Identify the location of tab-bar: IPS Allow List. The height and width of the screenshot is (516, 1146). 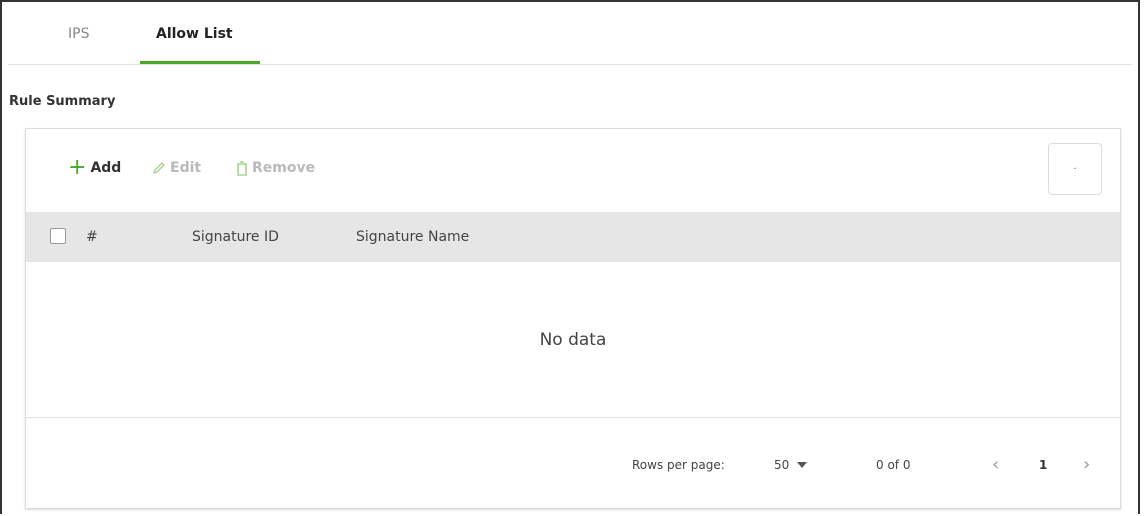
(569, 33).